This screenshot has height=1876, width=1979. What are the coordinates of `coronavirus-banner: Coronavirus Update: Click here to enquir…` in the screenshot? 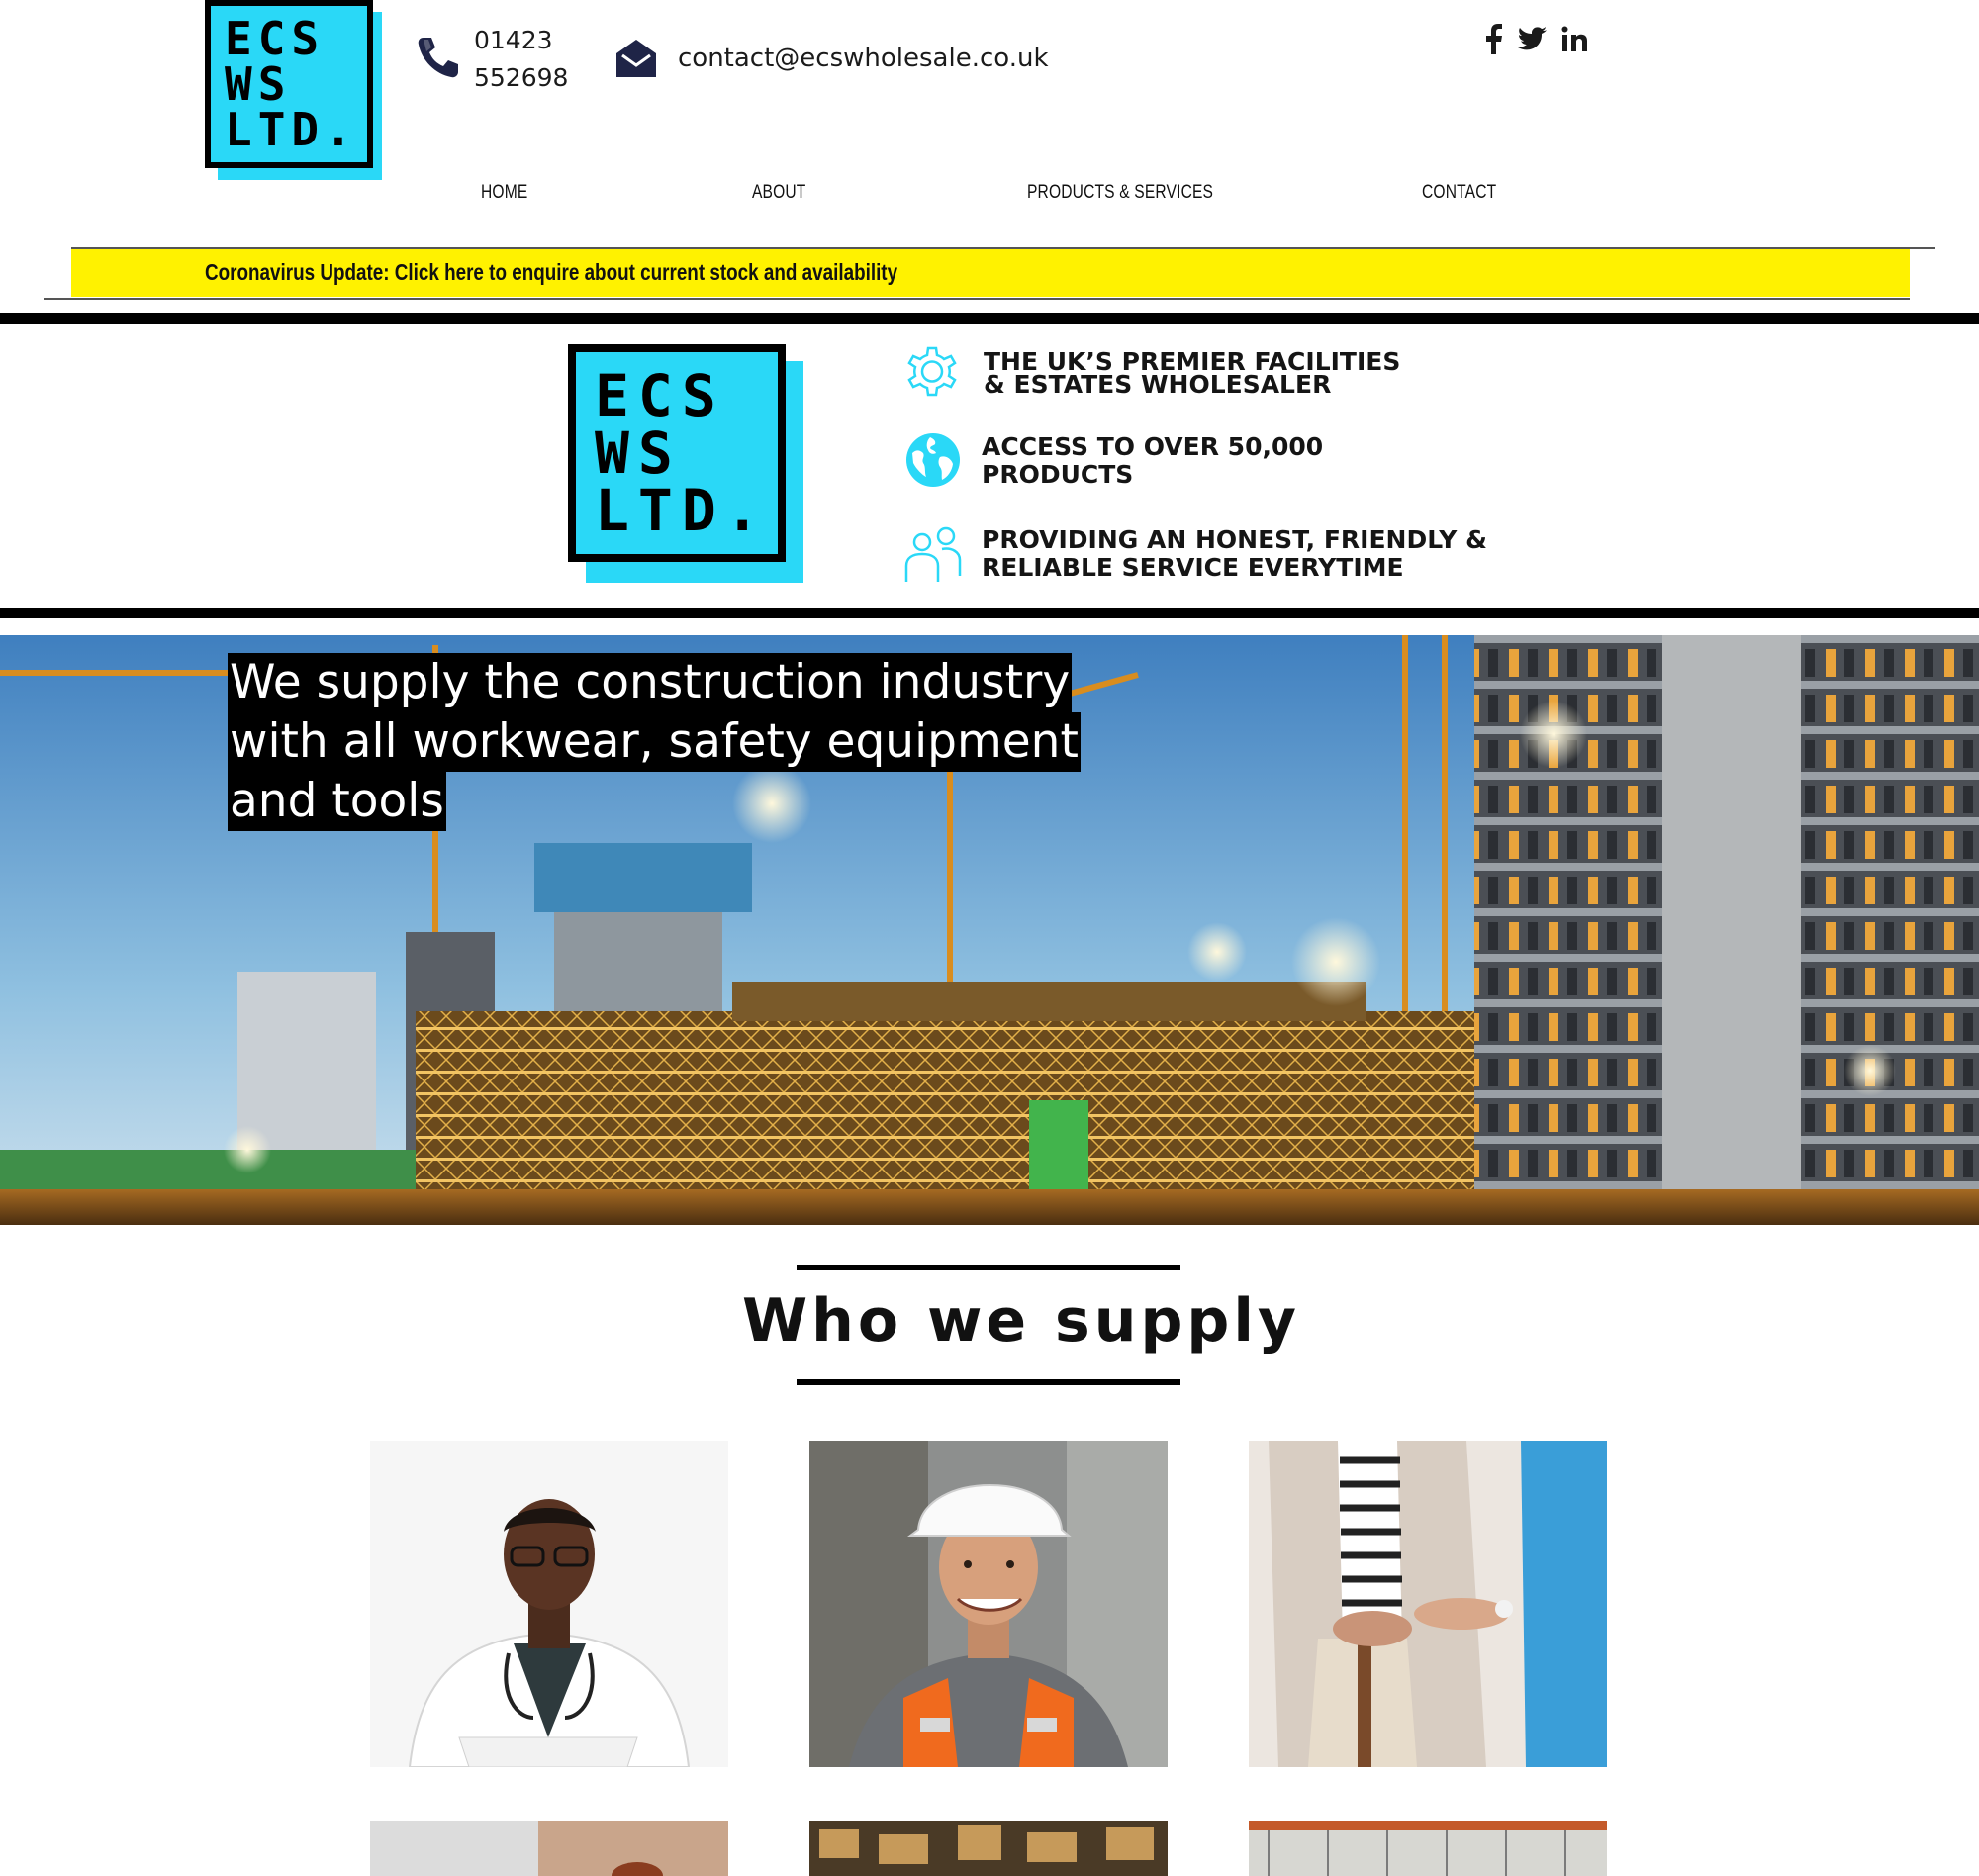 It's located at (991, 273).